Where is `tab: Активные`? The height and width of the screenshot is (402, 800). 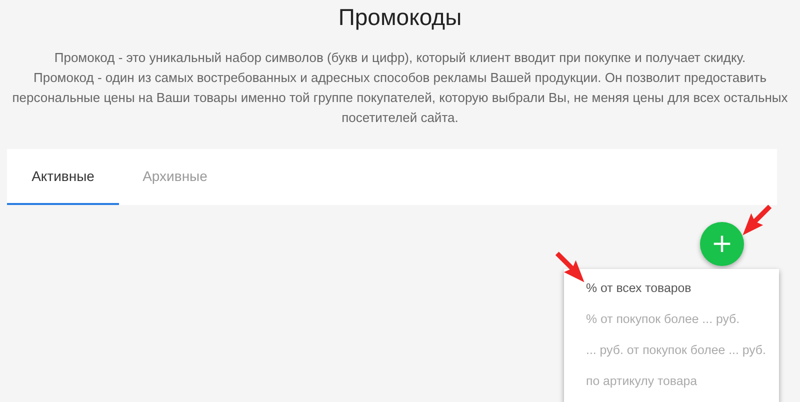 tab: Активные is located at coordinates (63, 177).